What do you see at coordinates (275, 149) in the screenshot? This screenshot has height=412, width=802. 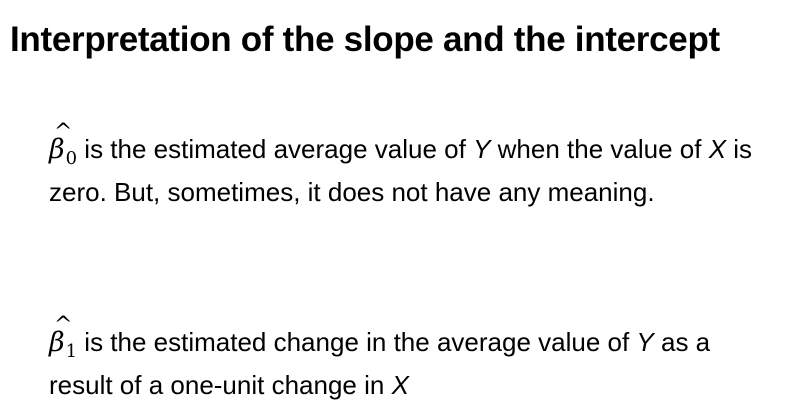 I see `intercept-text-1: is the estimated average value of` at bounding box center [275, 149].